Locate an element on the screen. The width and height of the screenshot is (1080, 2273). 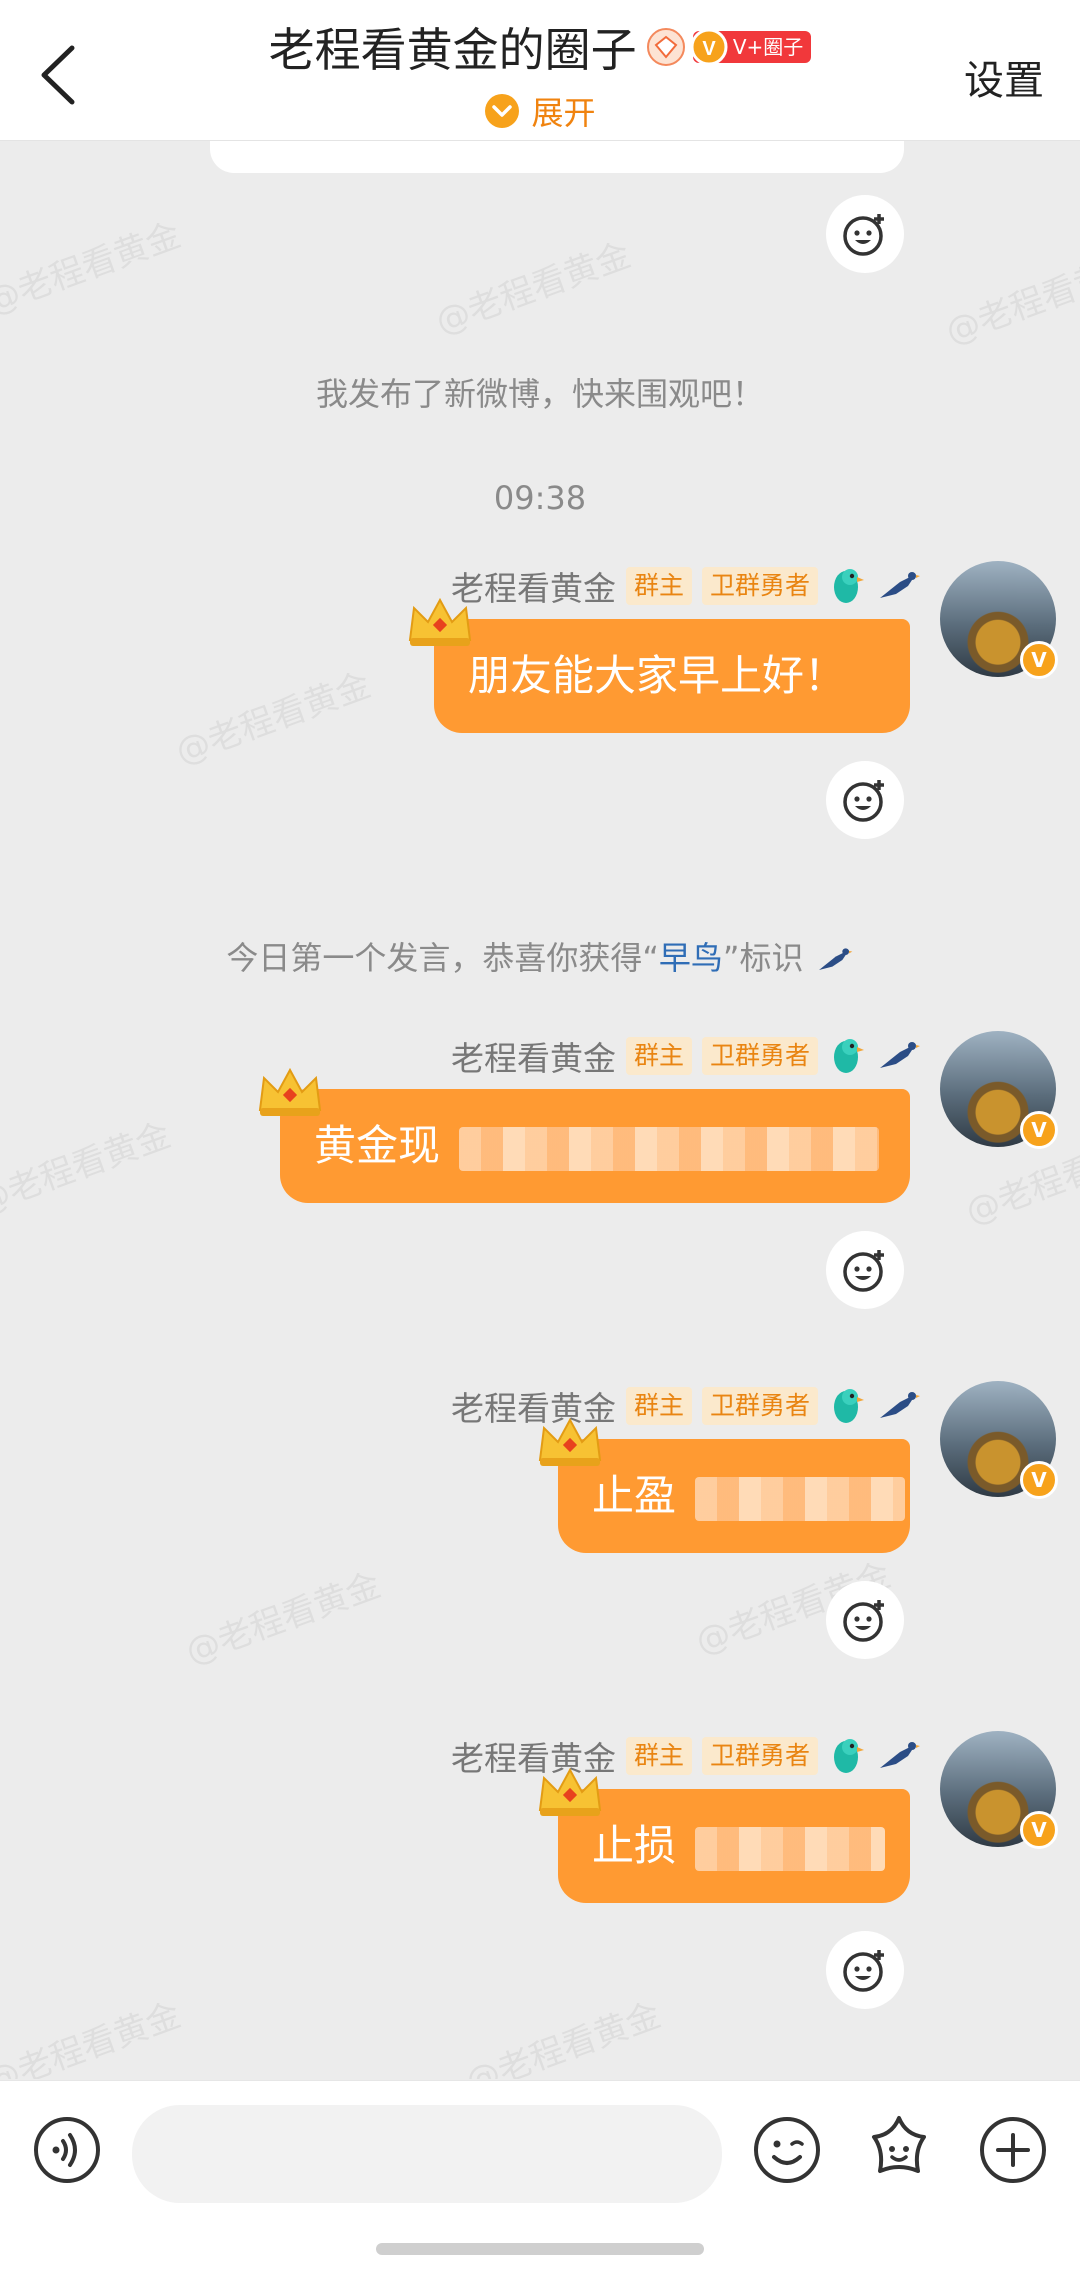
early-bird-notice: 今日第一个发言，恭喜你获得“早鸟”标识 is located at coordinates (540, 956).